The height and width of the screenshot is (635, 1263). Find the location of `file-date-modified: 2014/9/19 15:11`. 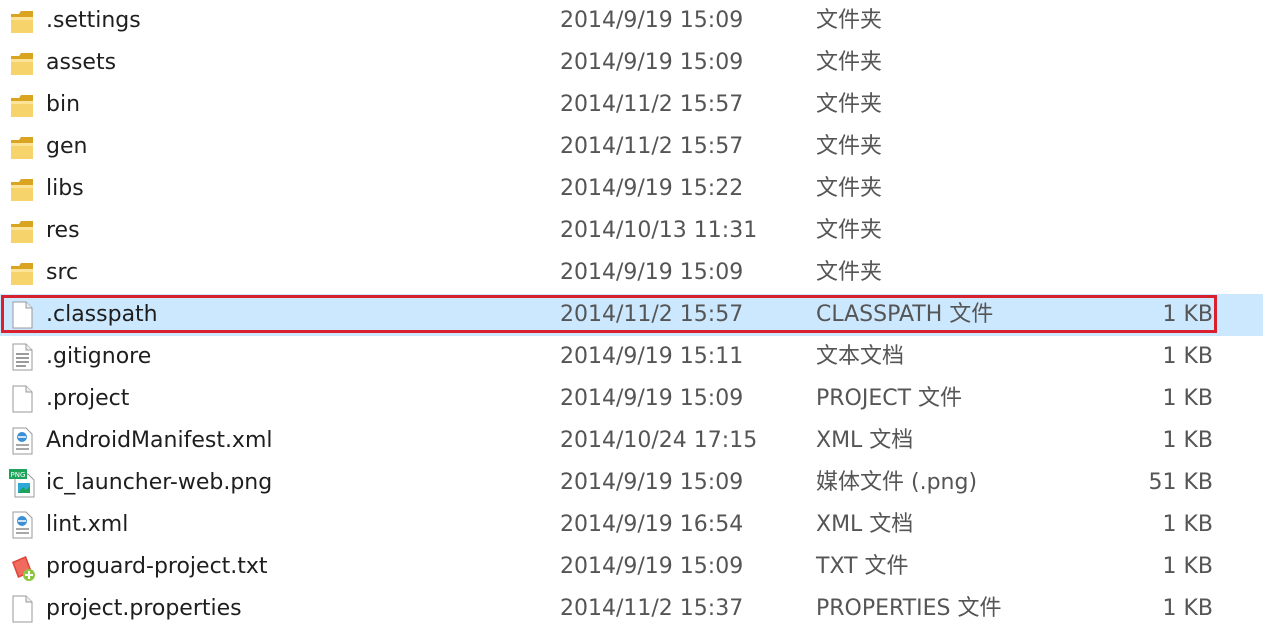

file-date-modified: 2014/9/19 15:11 is located at coordinates (652, 356).